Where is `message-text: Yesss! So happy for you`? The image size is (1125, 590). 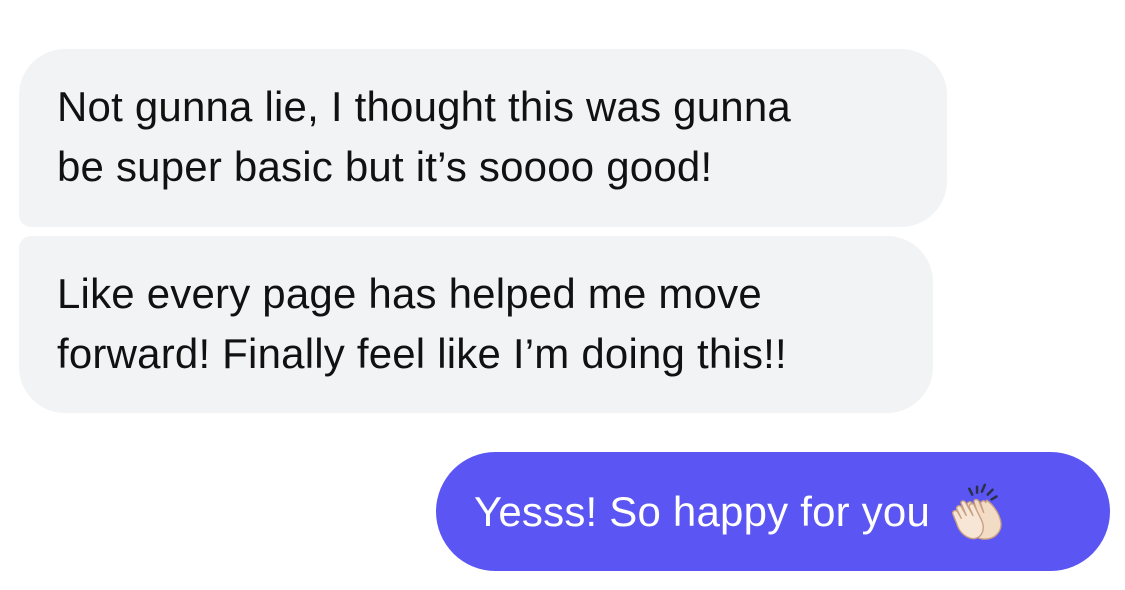 message-text: Yesss! So happy for you is located at coordinates (702, 511).